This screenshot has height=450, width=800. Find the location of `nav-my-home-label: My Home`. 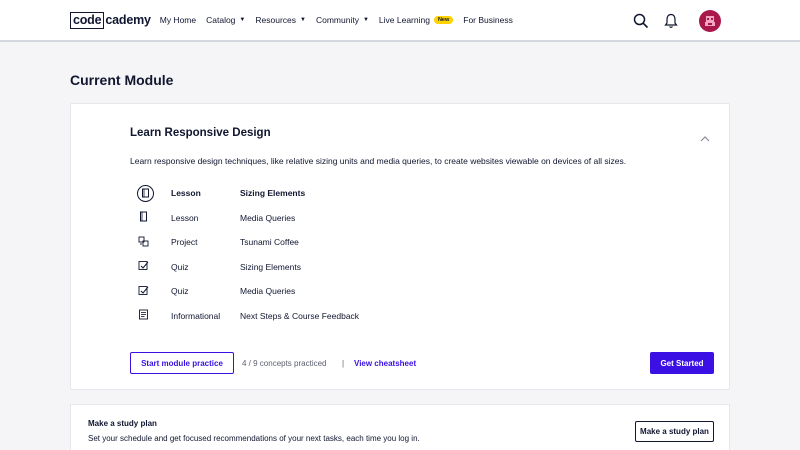

nav-my-home-label: My Home is located at coordinates (178, 20).